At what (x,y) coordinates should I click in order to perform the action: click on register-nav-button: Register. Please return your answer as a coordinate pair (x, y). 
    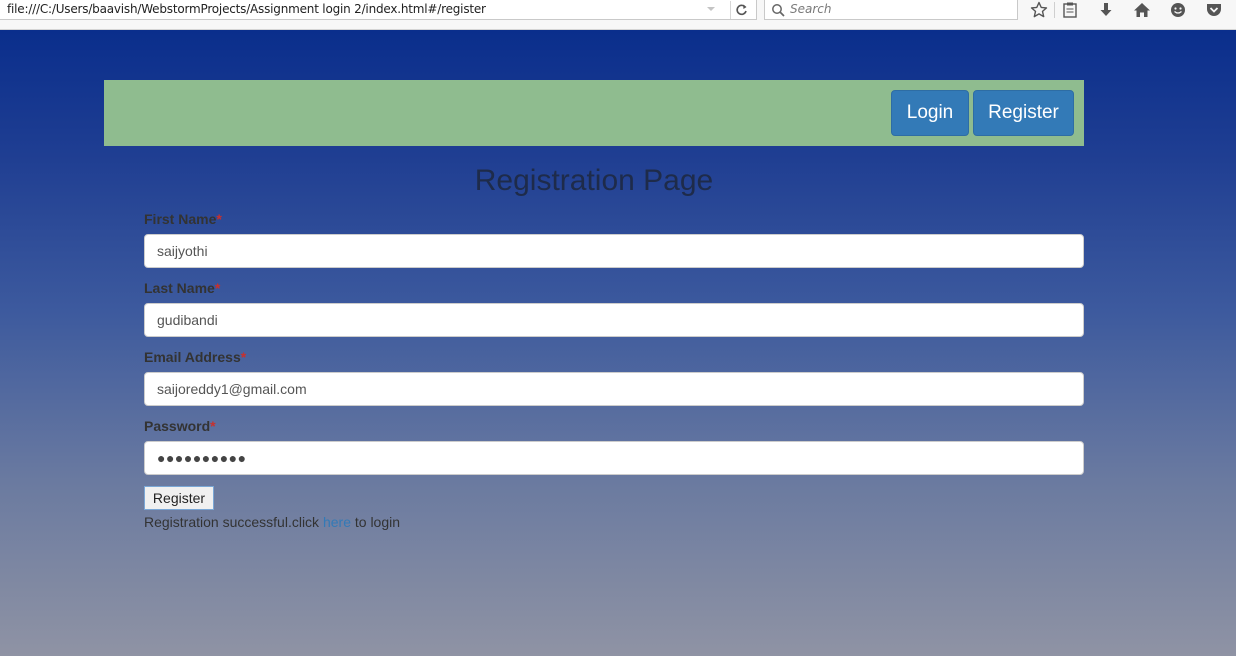
    Looking at the image, I should click on (1023, 113).